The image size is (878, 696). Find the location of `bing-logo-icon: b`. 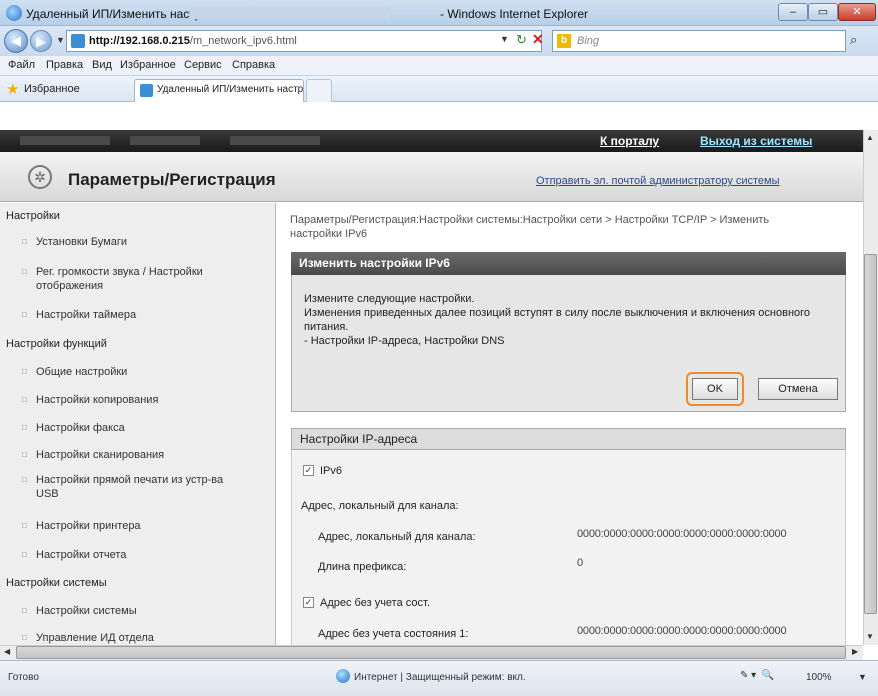

bing-logo-icon: b is located at coordinates (564, 41).